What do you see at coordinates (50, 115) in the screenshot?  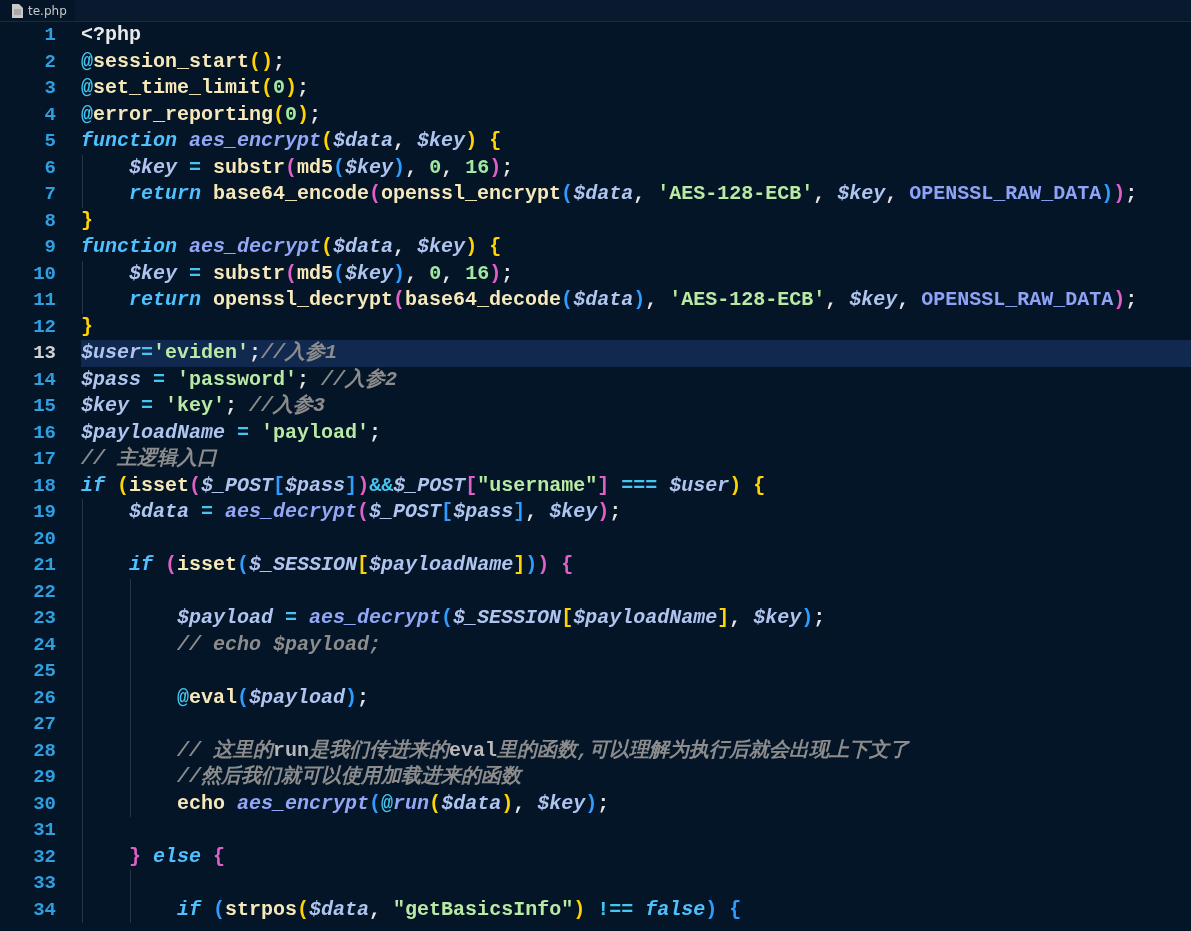 I see `line-number: 4` at bounding box center [50, 115].